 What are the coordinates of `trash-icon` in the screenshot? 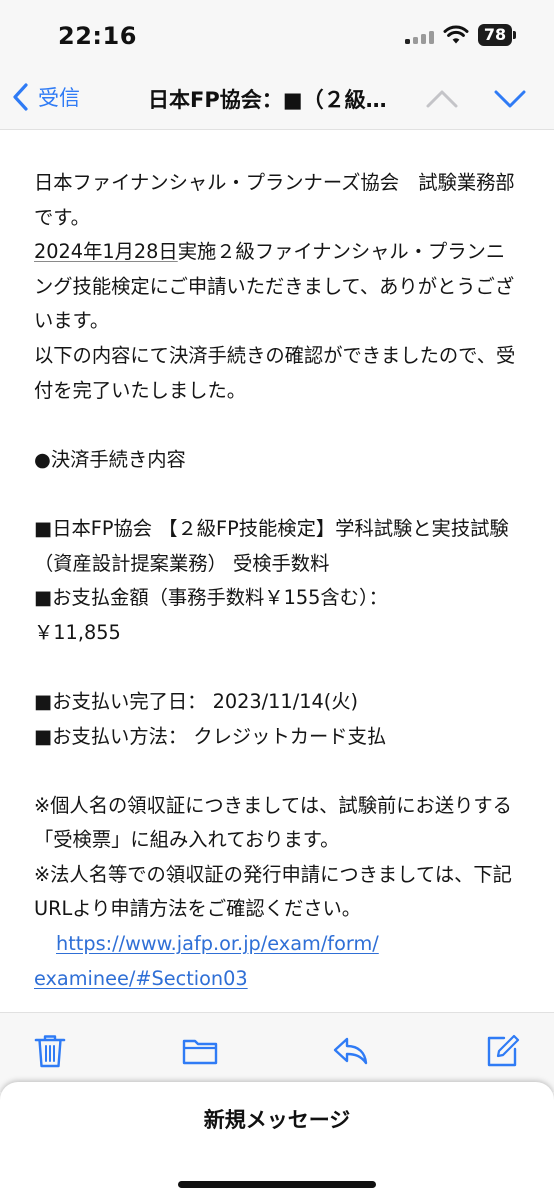 It's located at (50, 1051).